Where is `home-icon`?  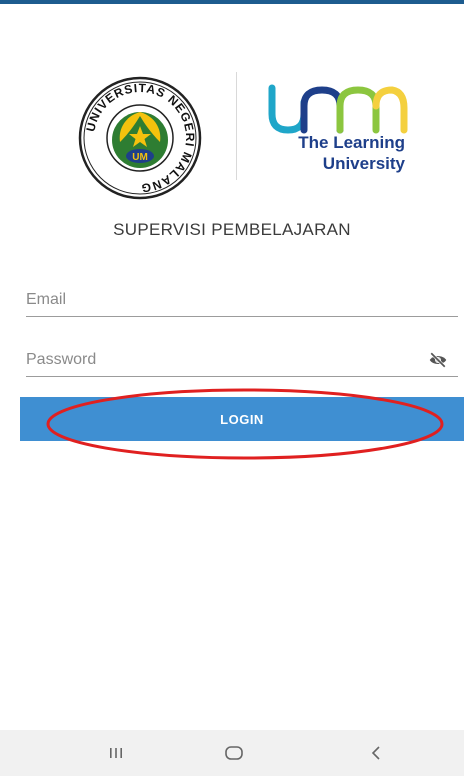 home-icon is located at coordinates (234, 753).